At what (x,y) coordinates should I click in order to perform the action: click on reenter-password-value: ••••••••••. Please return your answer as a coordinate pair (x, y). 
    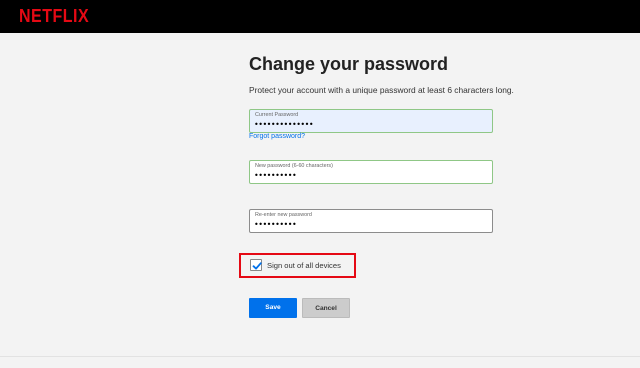
    Looking at the image, I should click on (275, 224).